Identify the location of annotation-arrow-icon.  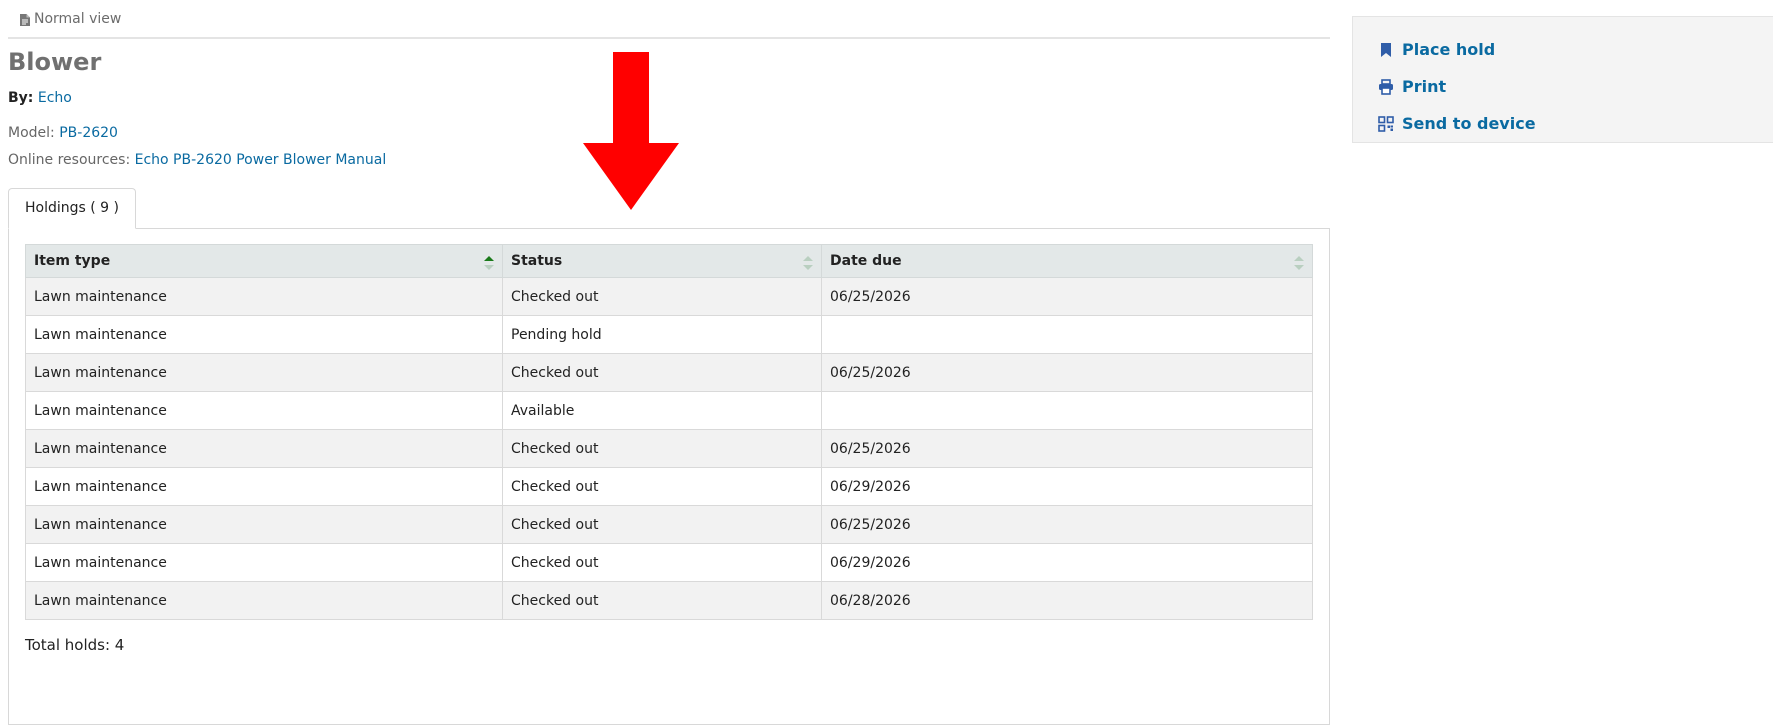
(631, 131).